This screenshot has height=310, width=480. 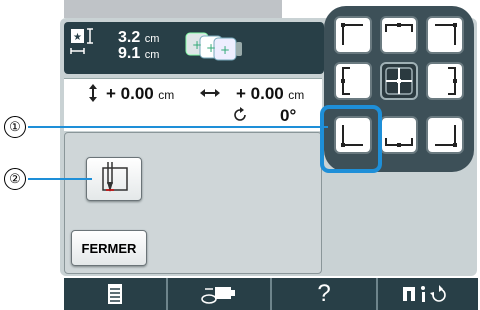 What do you see at coordinates (353, 81) in the screenshot?
I see `grid-middle-left-button` at bounding box center [353, 81].